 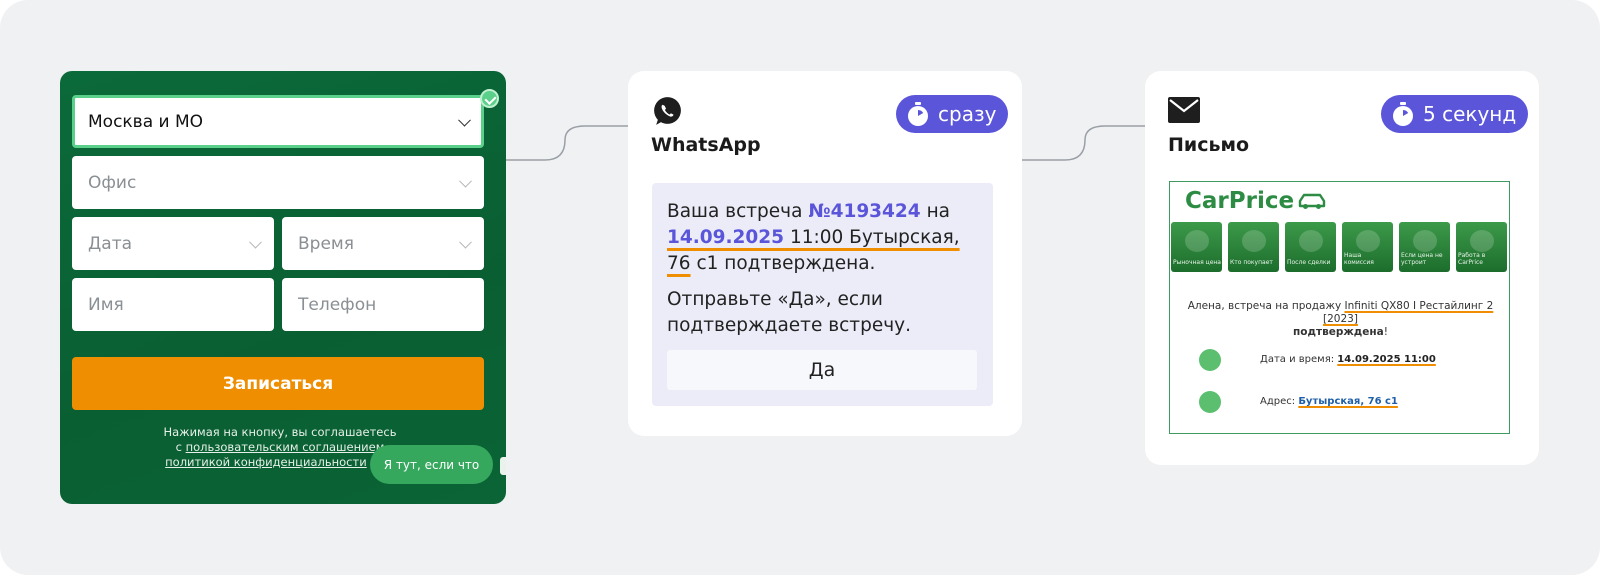 I want to click on timer-label: сразу, so click(x=967, y=114).